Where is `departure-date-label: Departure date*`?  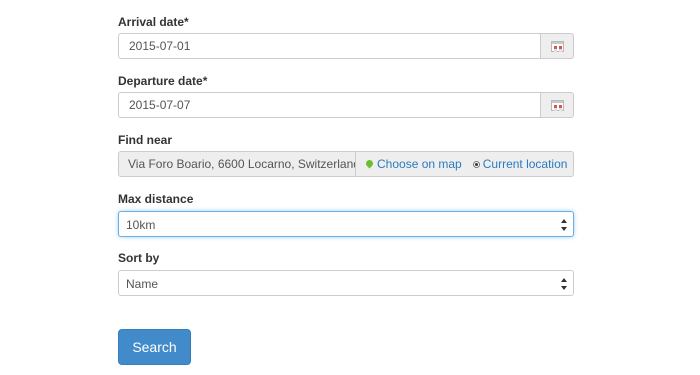 departure-date-label: Departure date* is located at coordinates (163, 81).